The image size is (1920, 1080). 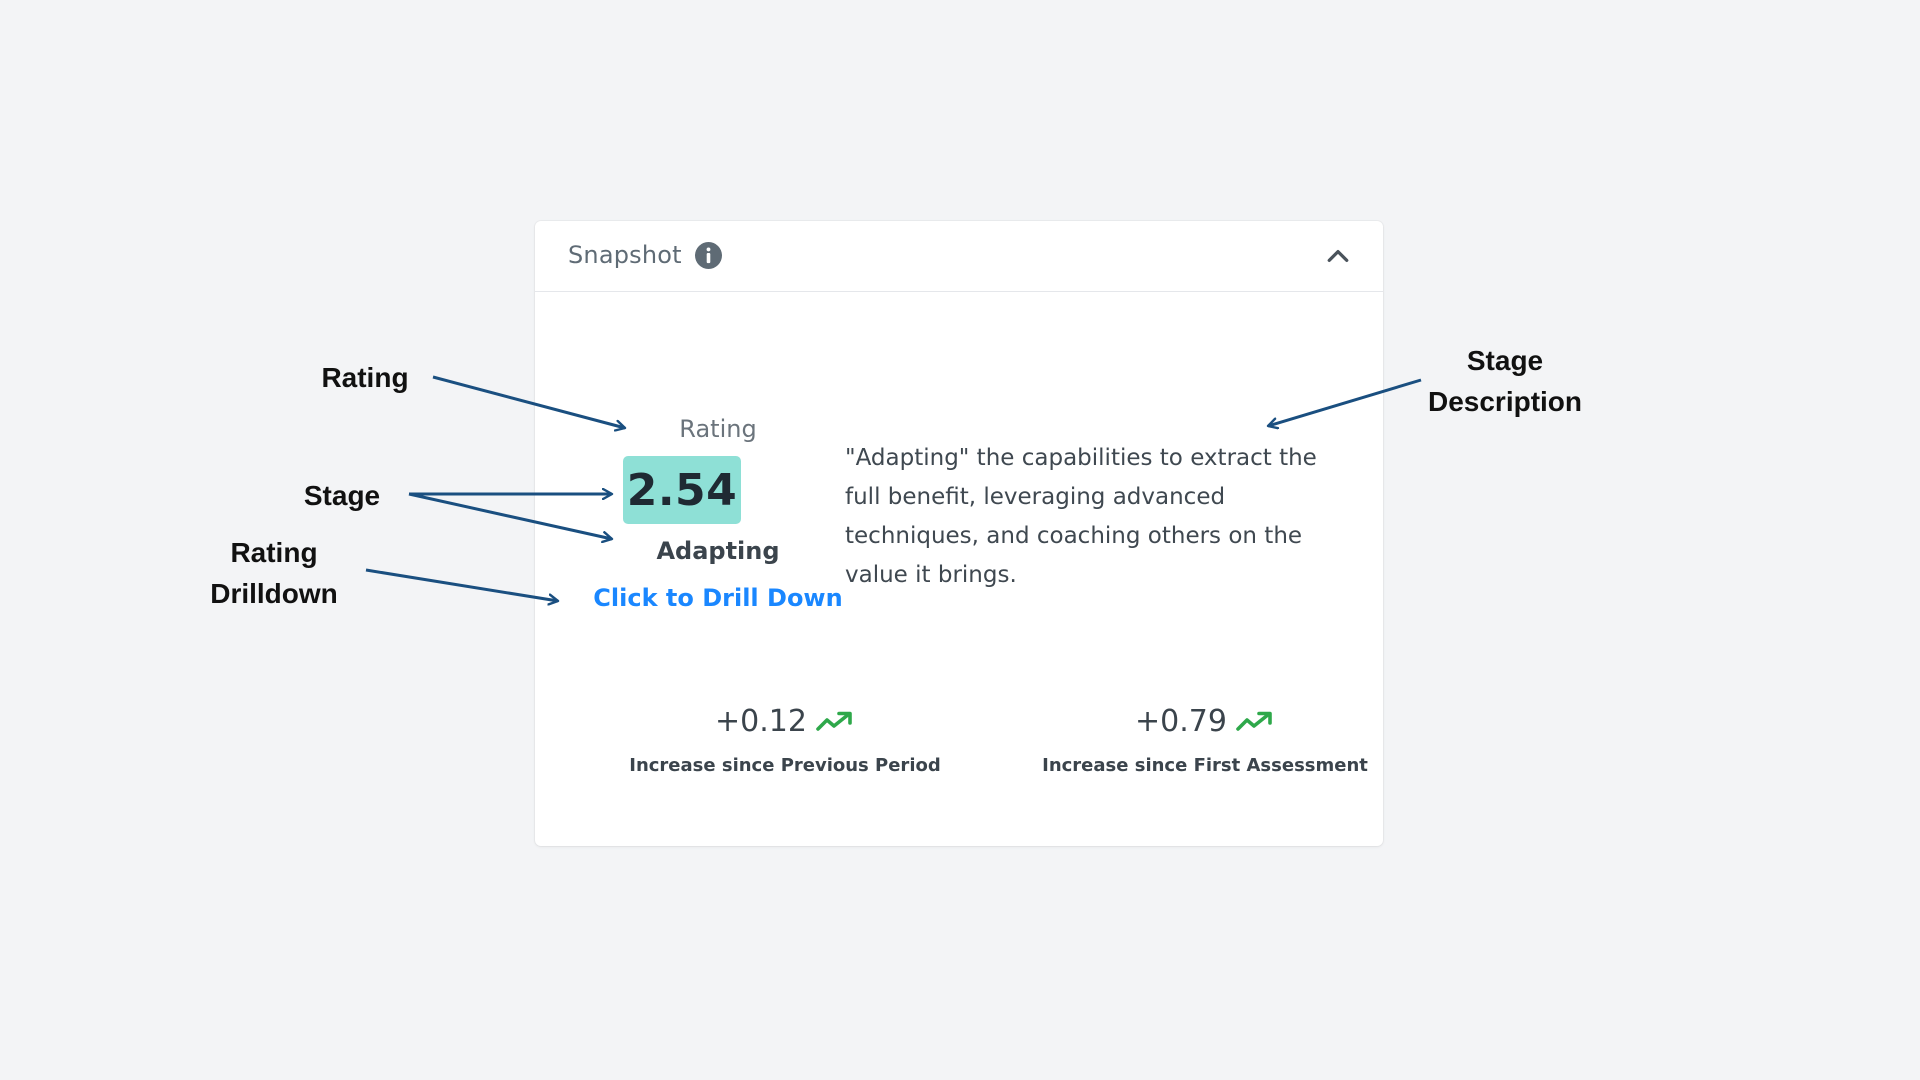 I want to click on arrow-drilldown, so click(x=461, y=584).